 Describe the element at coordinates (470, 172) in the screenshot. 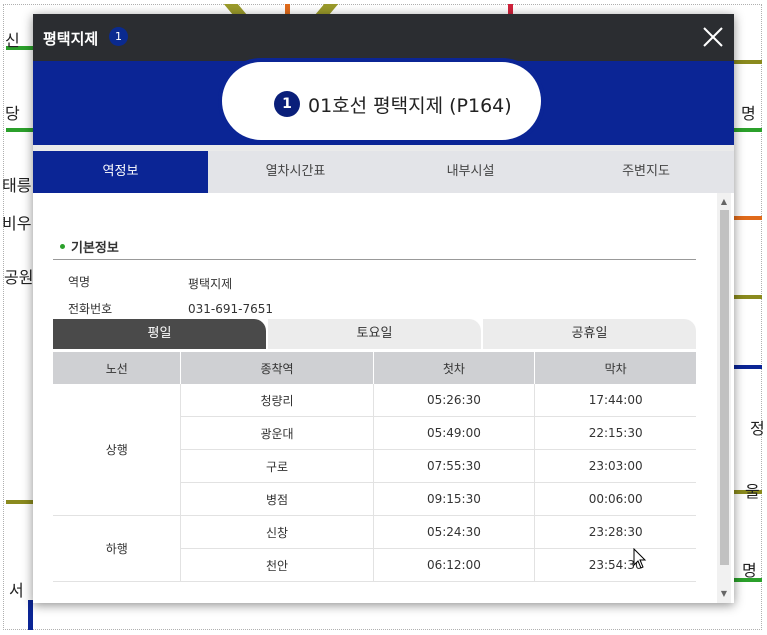

I see `tab-facilities: 내부시설` at that location.